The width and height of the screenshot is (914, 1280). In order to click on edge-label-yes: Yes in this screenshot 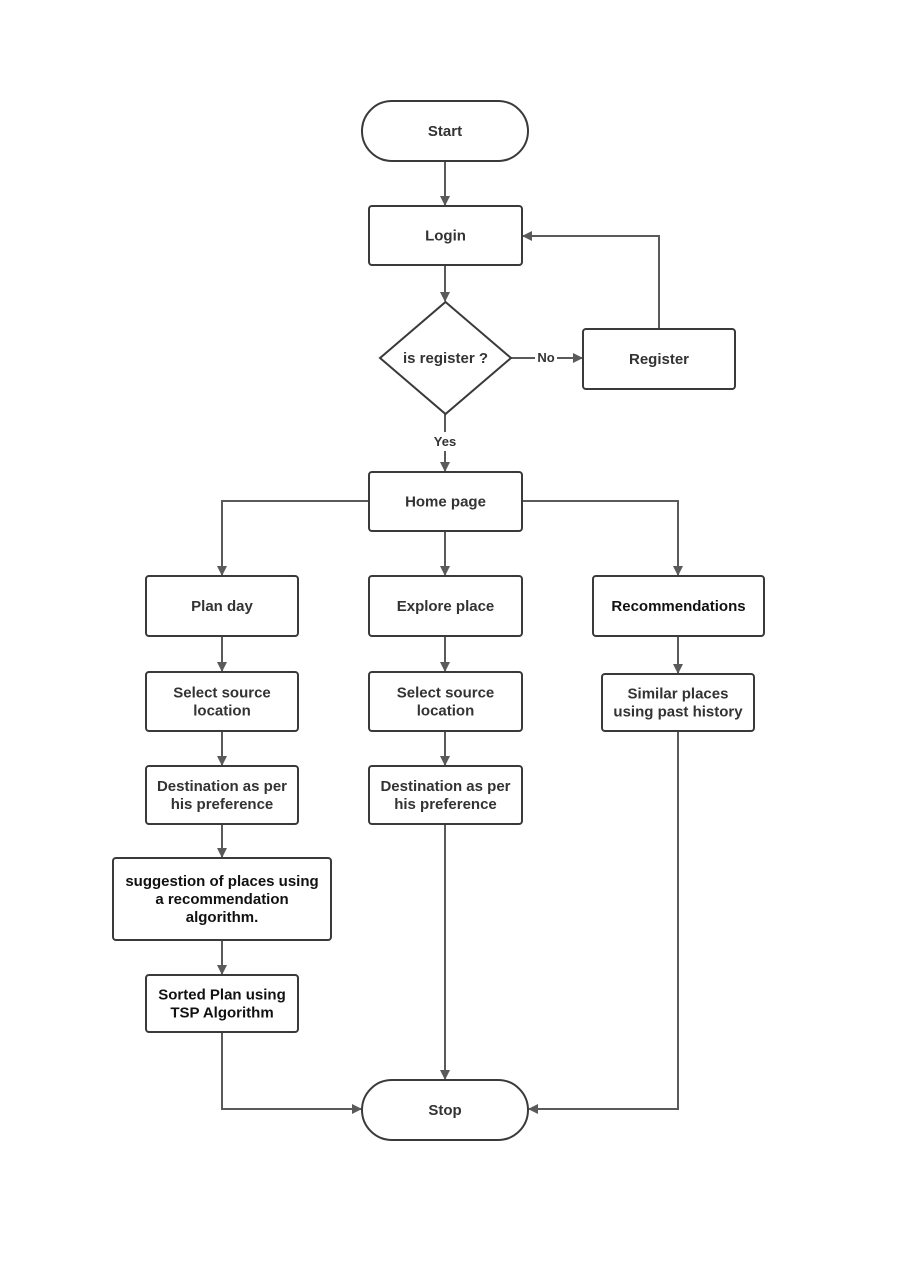, I will do `click(445, 441)`.